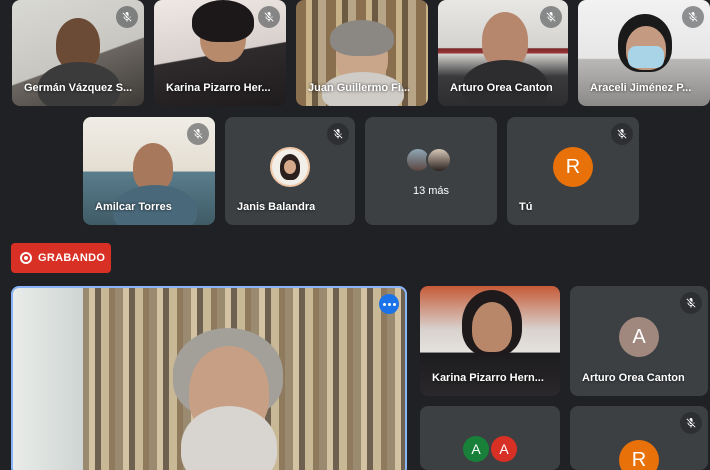 This screenshot has width=710, height=470. What do you see at coordinates (389, 304) in the screenshot?
I see `more-options-button` at bounding box center [389, 304].